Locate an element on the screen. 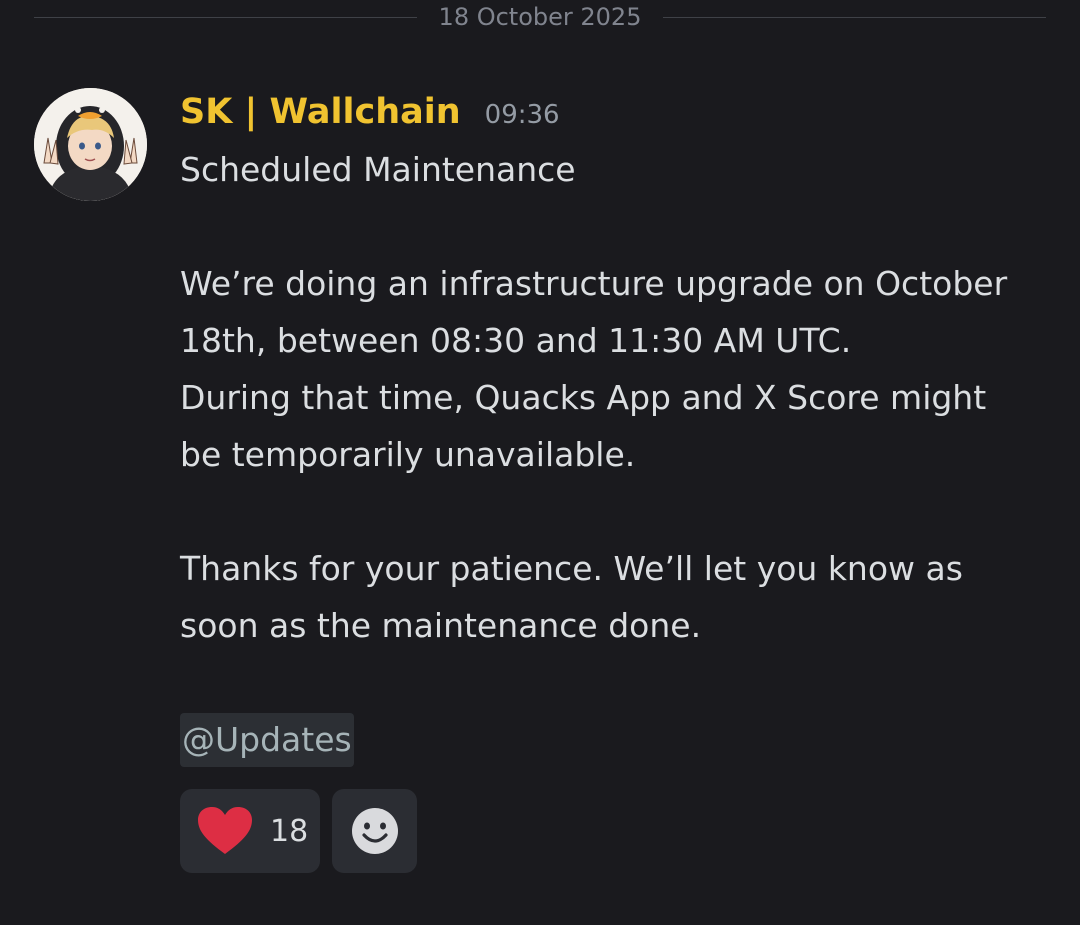 The image size is (1080, 925). message-line: be temporarily unavailable. is located at coordinates (408, 454).